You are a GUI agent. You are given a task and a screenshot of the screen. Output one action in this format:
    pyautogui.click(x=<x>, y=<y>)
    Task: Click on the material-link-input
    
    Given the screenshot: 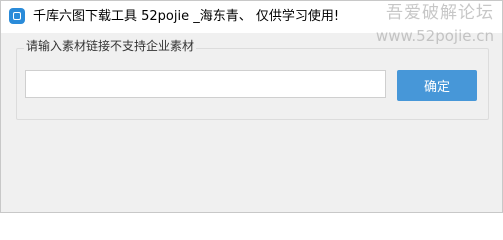 What is the action you would take?
    pyautogui.click(x=205, y=84)
    